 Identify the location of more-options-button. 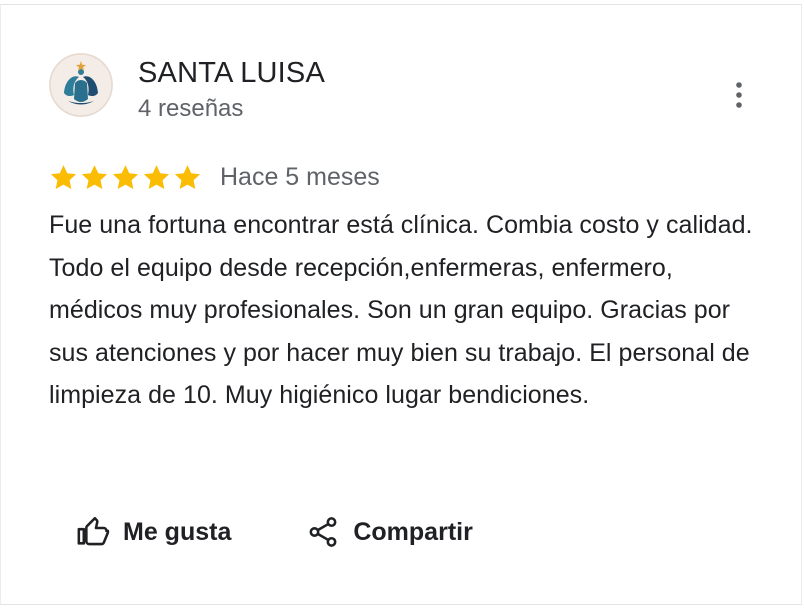
(739, 95).